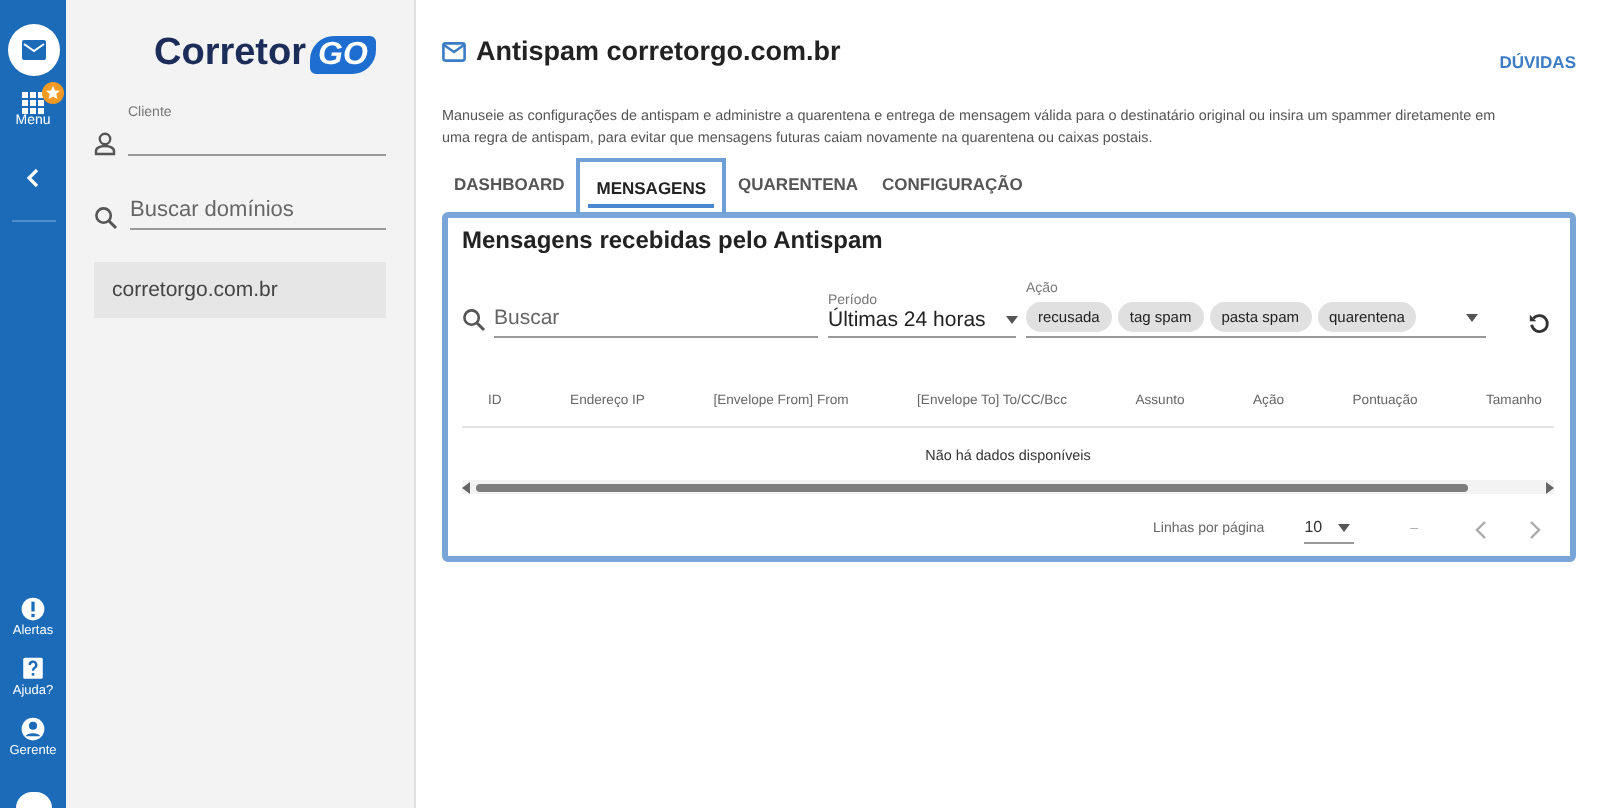  What do you see at coordinates (673, 240) in the screenshot?
I see `card-title: Mensagens recebidas pelo Antispam` at bounding box center [673, 240].